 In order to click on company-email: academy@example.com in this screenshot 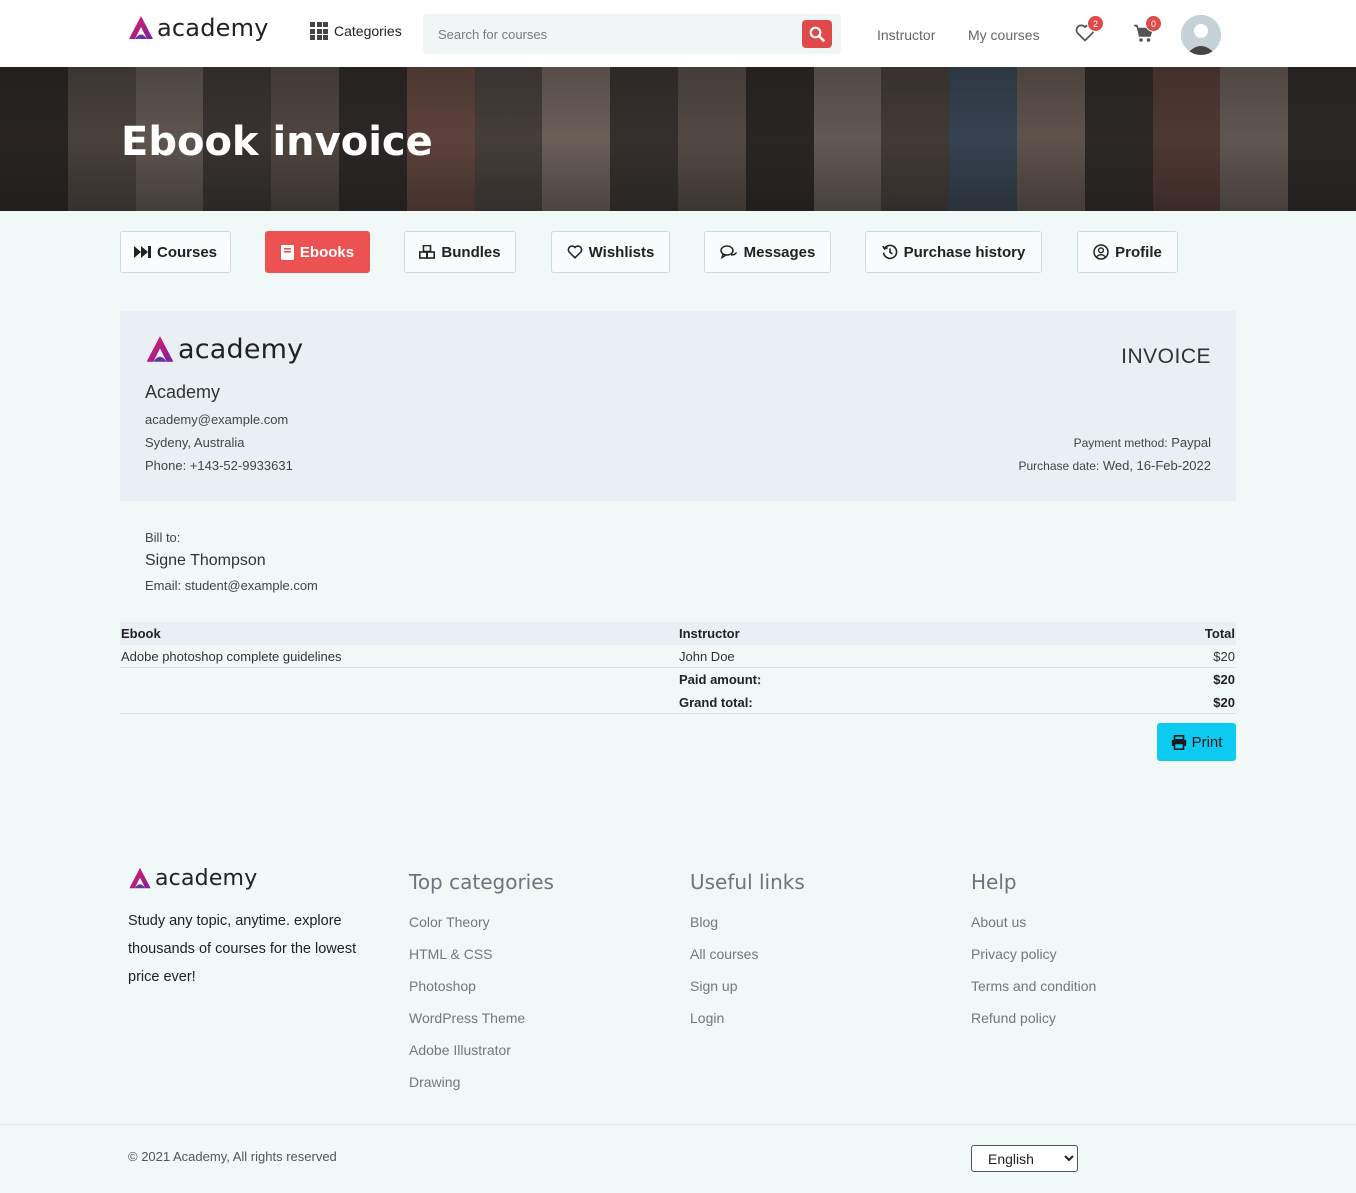, I will do `click(217, 419)`.